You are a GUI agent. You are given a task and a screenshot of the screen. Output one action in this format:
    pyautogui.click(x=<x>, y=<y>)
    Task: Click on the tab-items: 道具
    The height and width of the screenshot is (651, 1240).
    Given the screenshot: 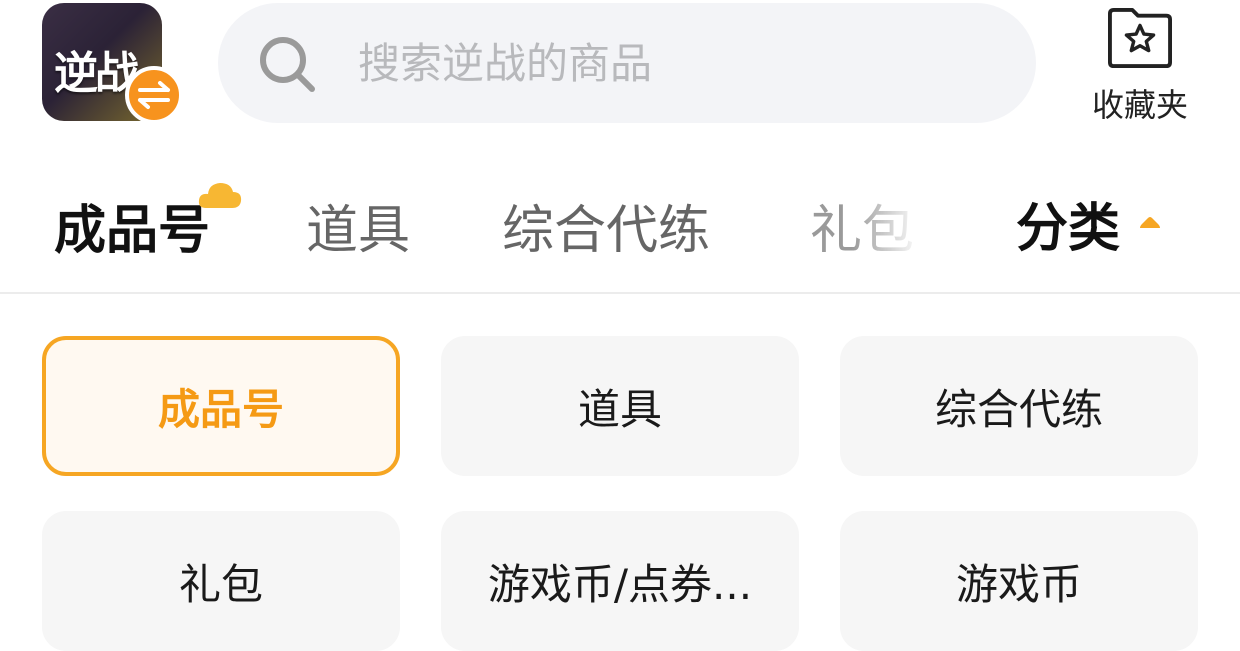 What is the action you would take?
    pyautogui.click(x=358, y=225)
    